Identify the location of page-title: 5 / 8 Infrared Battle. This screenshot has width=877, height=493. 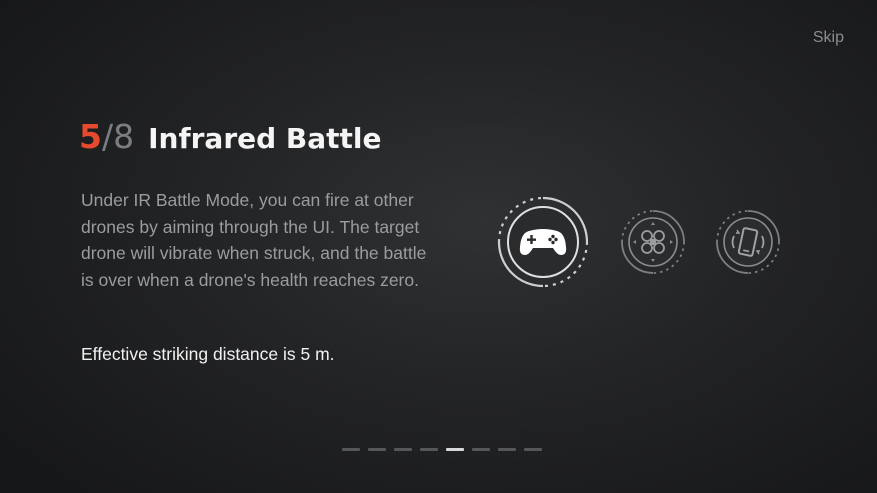
(230, 136).